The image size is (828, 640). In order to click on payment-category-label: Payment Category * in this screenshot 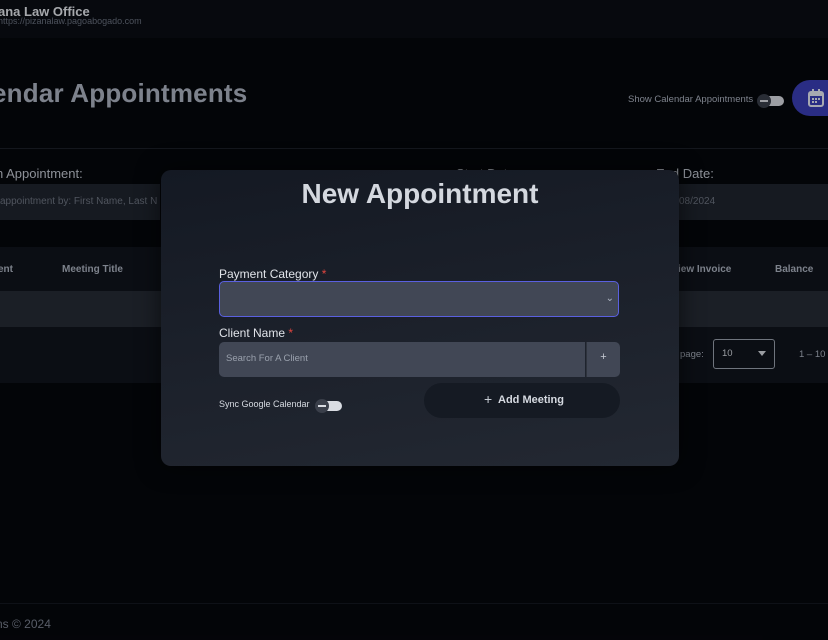, I will do `click(272, 274)`.